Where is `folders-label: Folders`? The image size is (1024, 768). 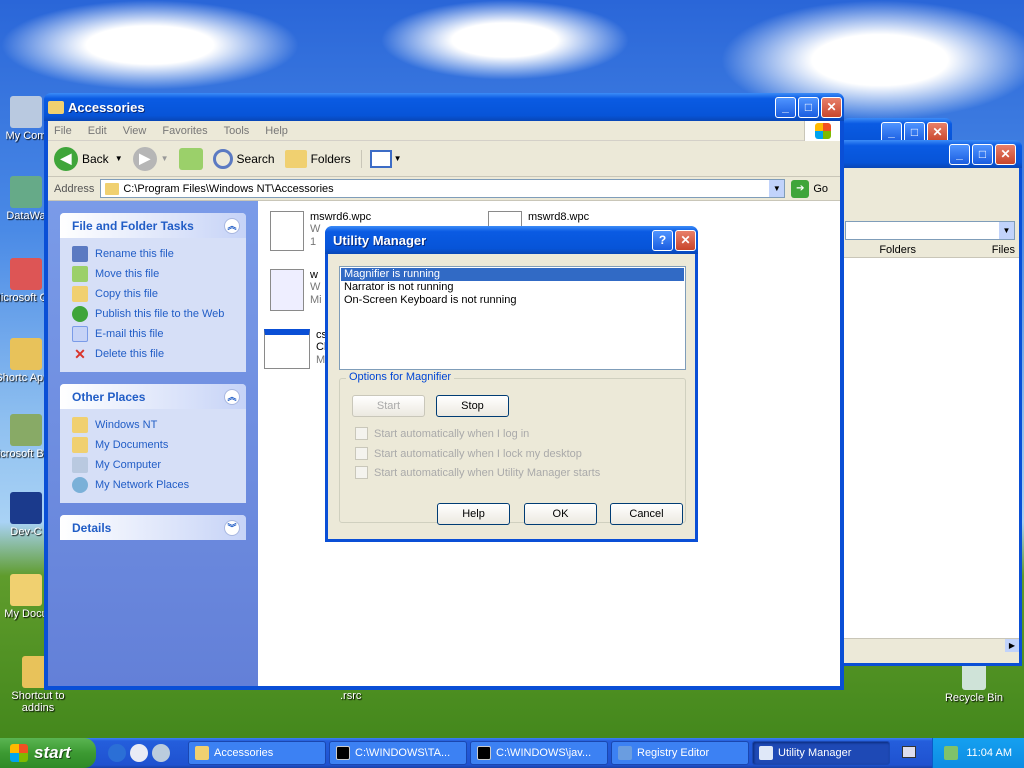 folders-label: Folders is located at coordinates (330, 158).